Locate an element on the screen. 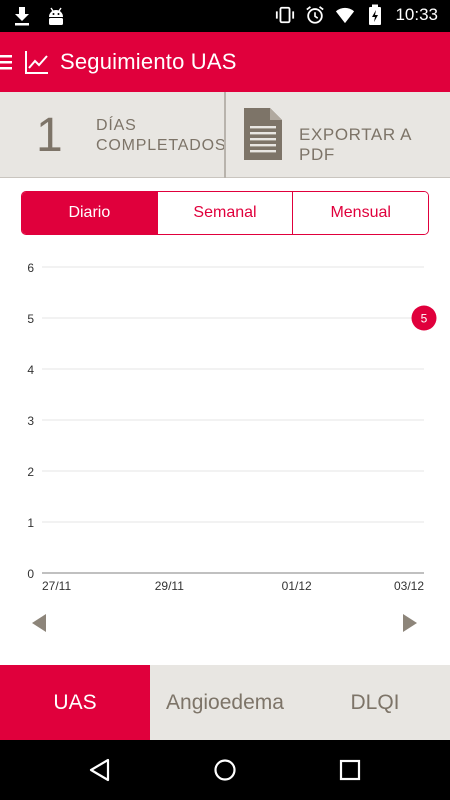  x-tick-label: 01/12 is located at coordinates (297, 586).